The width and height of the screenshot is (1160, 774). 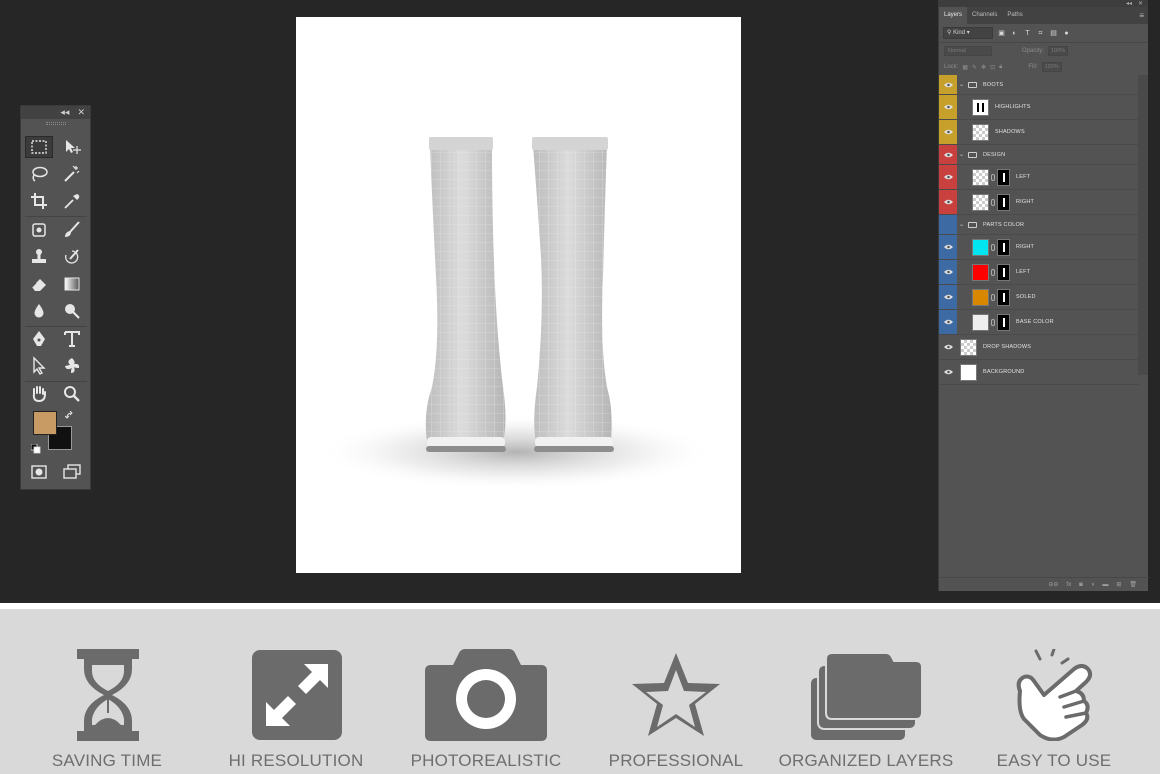 What do you see at coordinates (64, 112) in the screenshot?
I see `collapse-panel-icon: ◂◂` at bounding box center [64, 112].